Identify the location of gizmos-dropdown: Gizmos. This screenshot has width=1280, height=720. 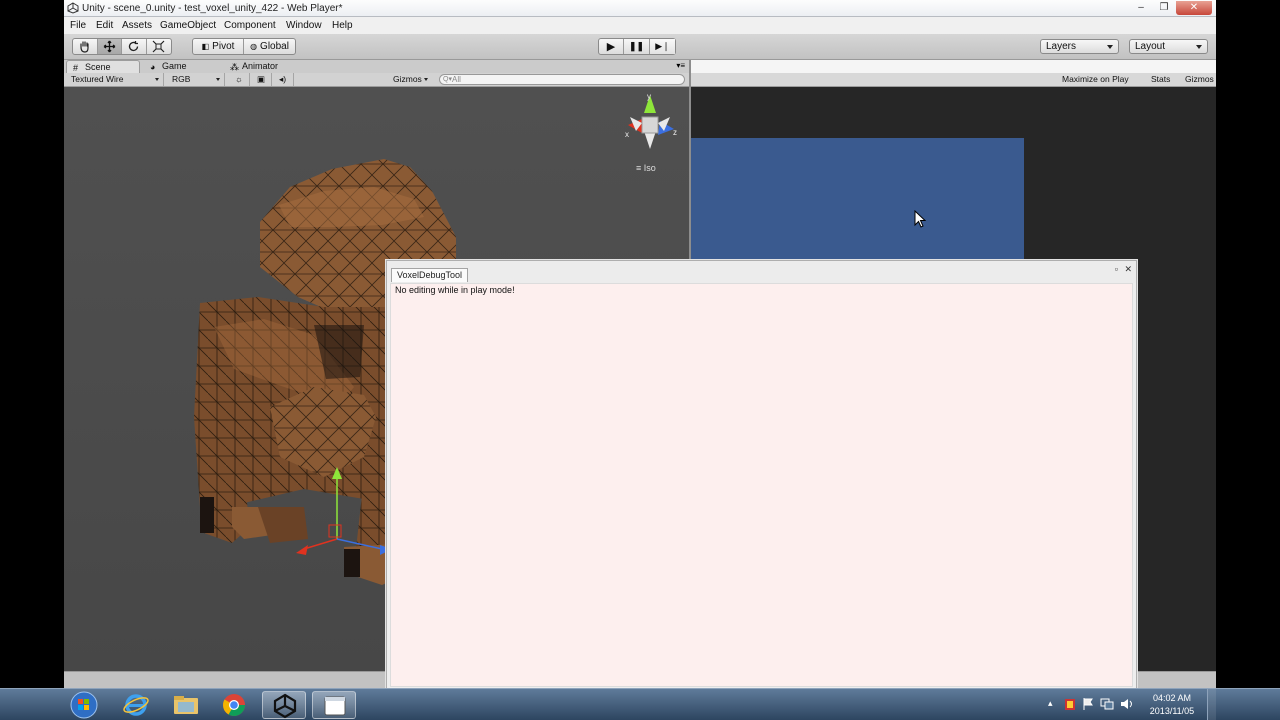
(410, 79).